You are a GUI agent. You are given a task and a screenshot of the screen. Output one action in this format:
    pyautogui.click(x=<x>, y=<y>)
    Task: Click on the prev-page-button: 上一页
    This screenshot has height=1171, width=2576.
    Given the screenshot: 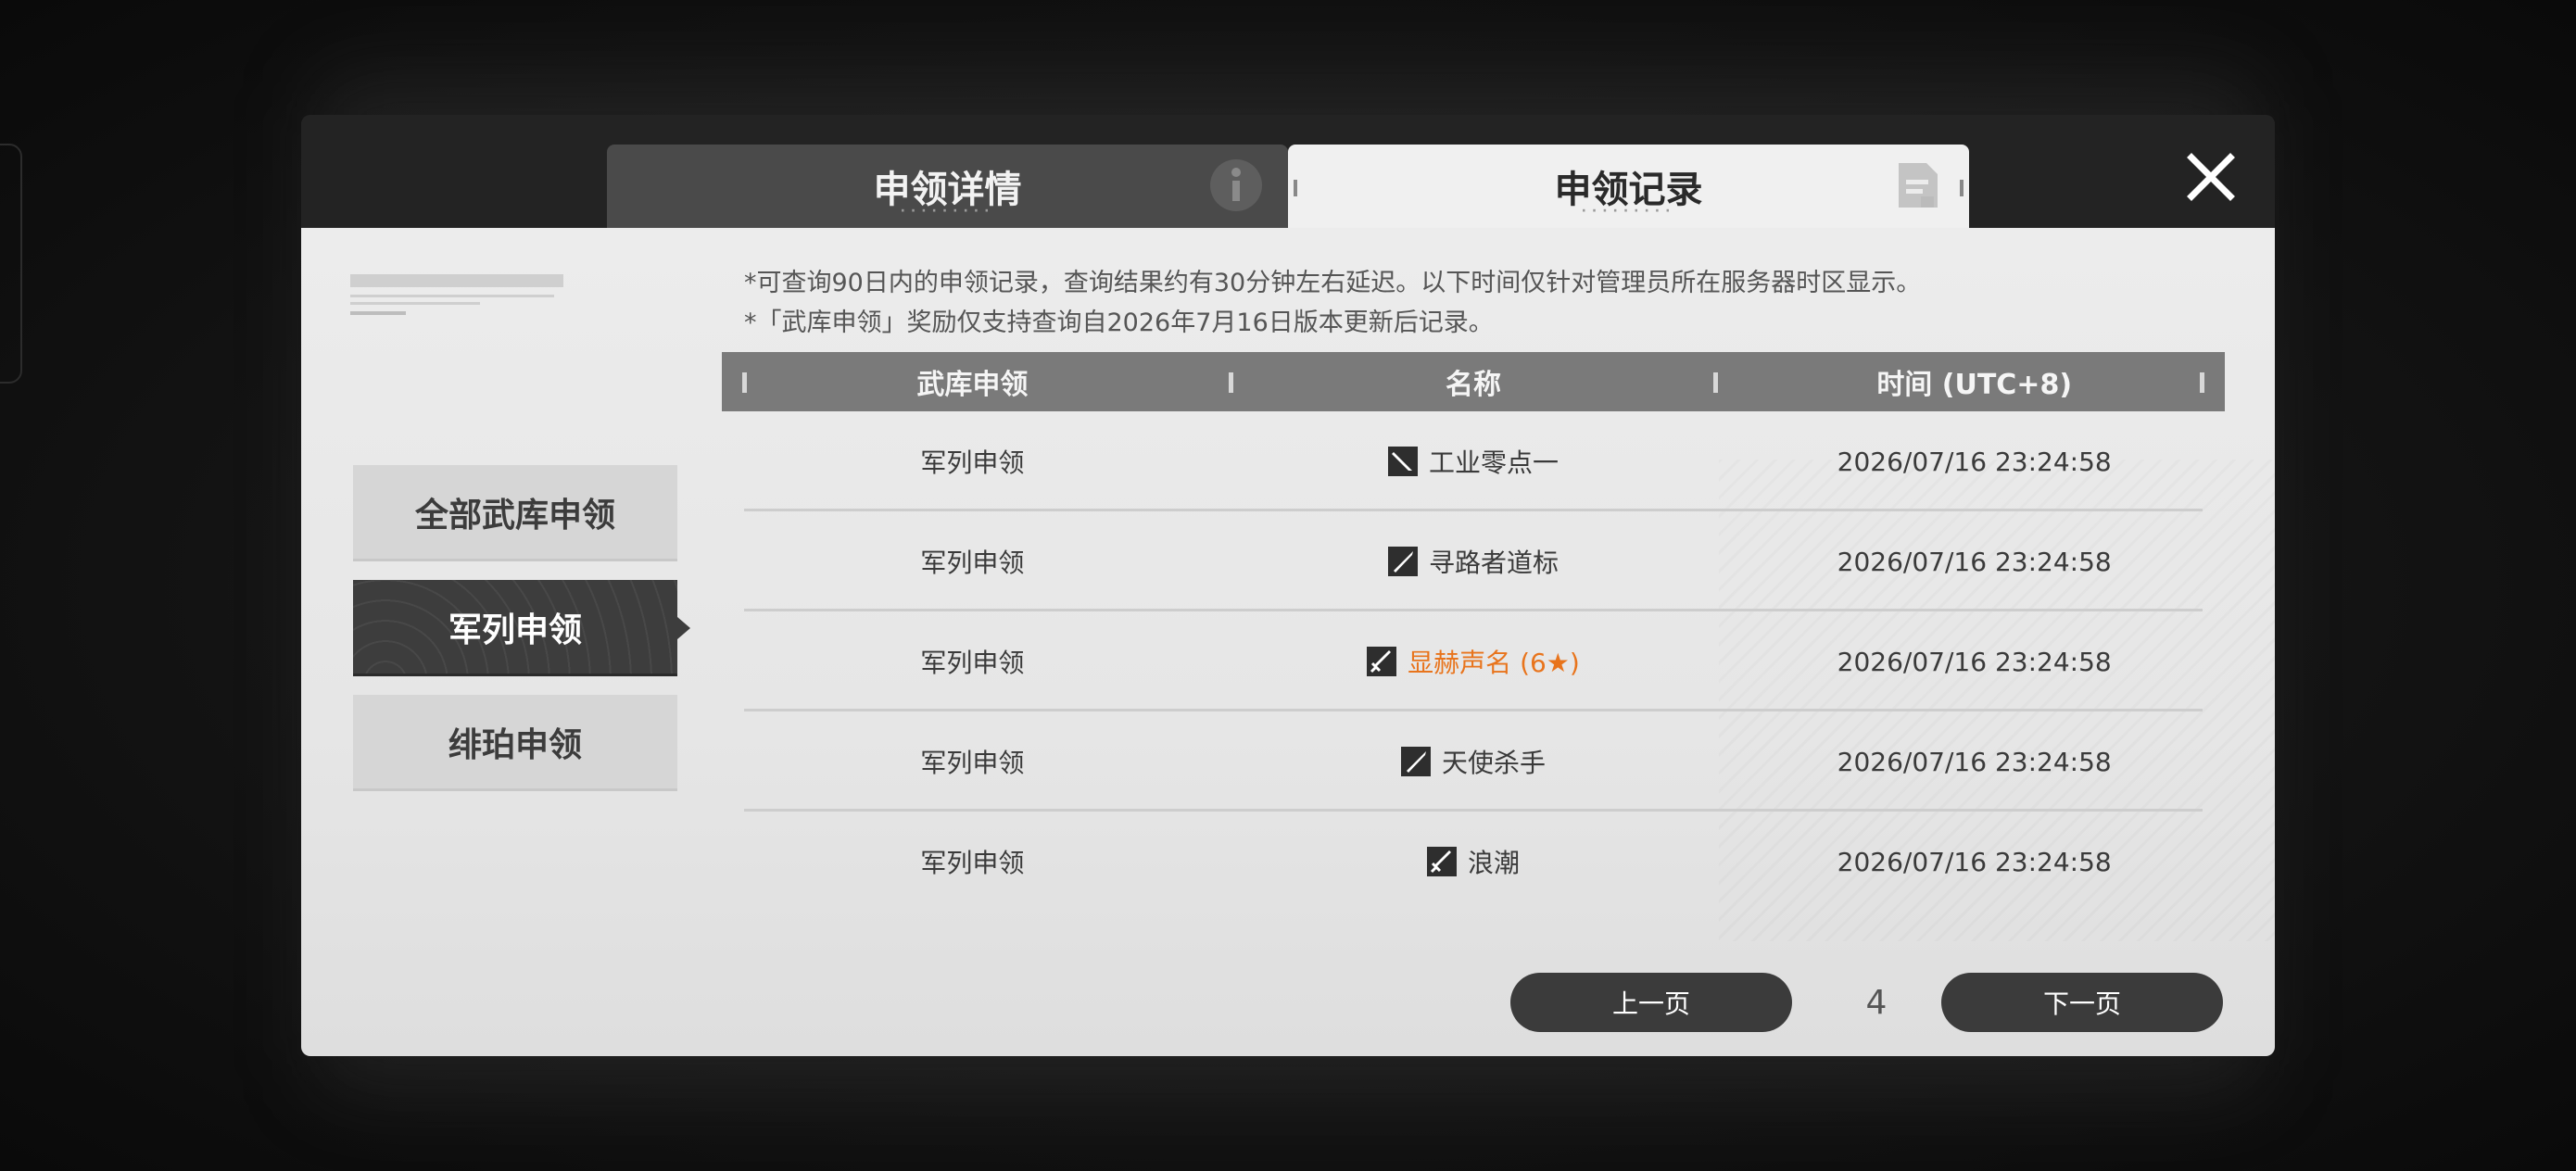 What is the action you would take?
    pyautogui.click(x=1651, y=1003)
    